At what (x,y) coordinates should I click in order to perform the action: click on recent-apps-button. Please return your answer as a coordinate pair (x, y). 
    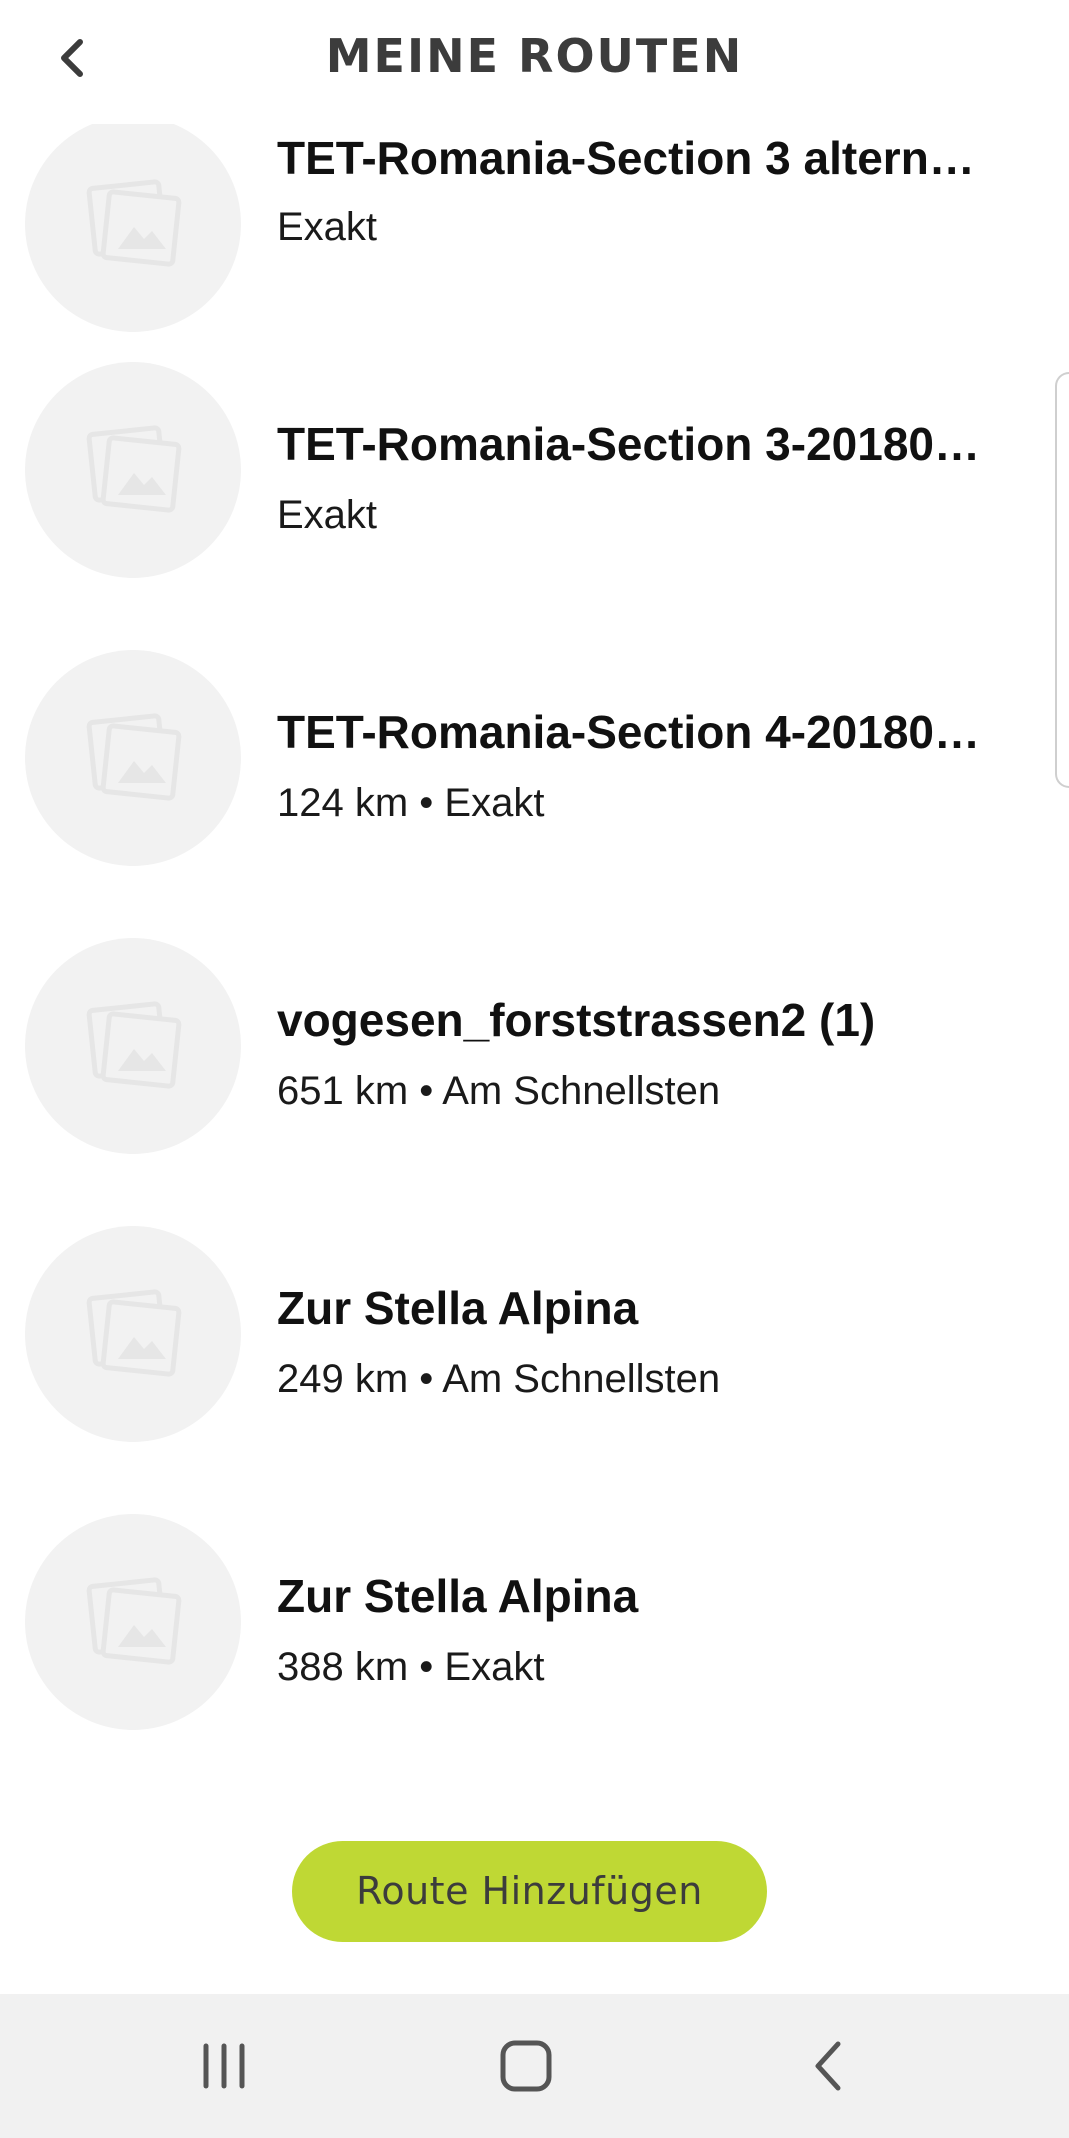
    Looking at the image, I should click on (224, 2066).